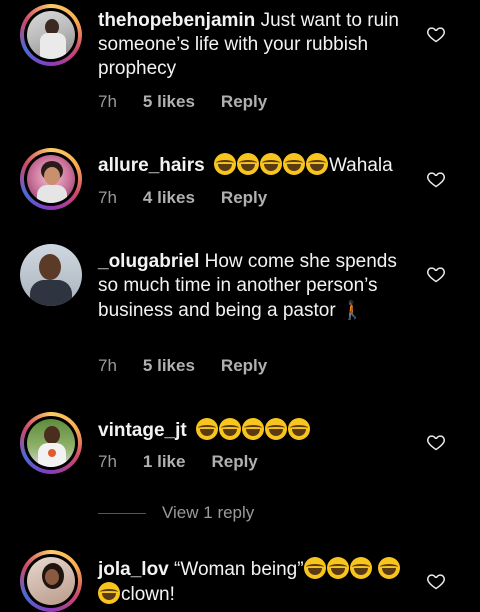  What do you see at coordinates (151, 165) in the screenshot?
I see `comment-username: allure_hairs` at bounding box center [151, 165].